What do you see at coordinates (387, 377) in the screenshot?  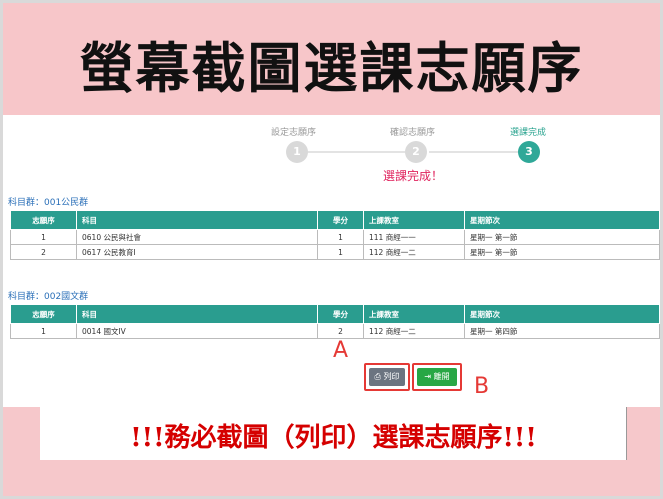 I see `print-highlight-box` at bounding box center [387, 377].